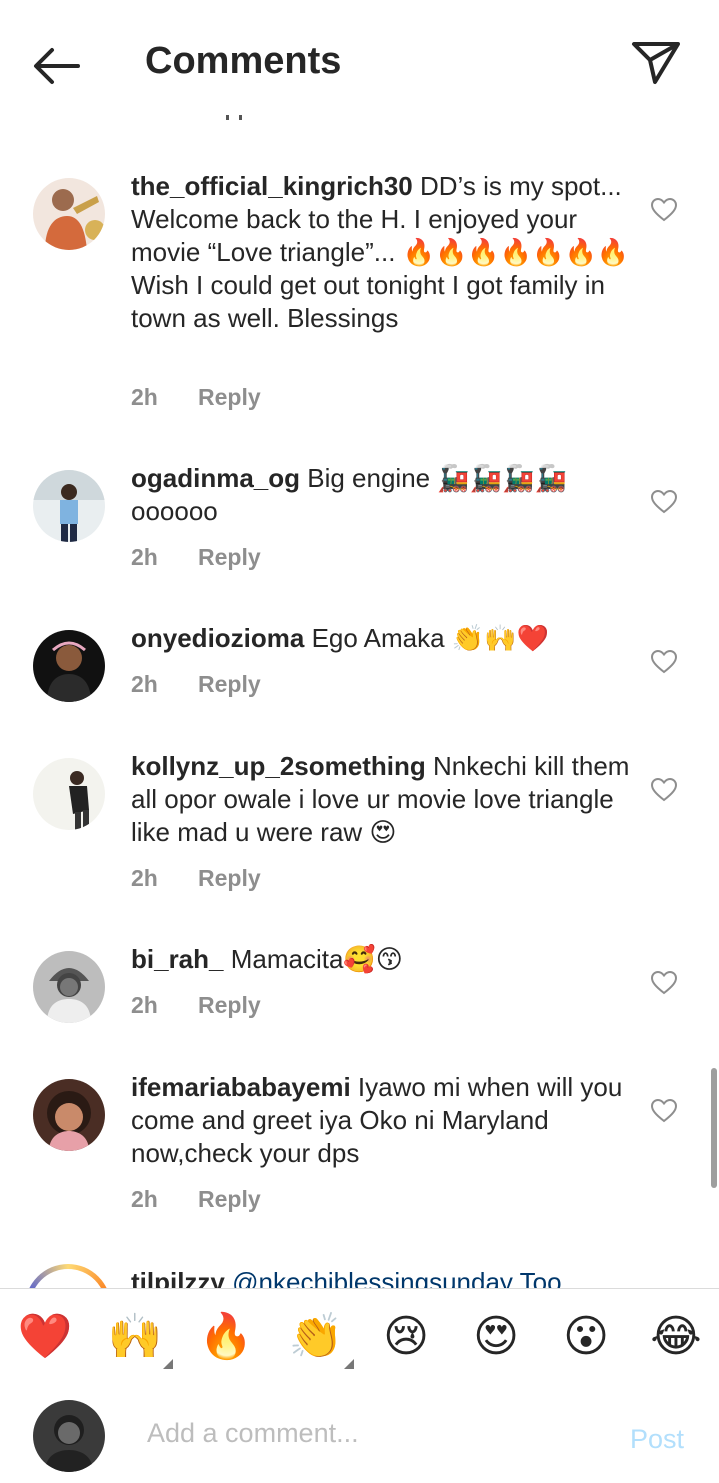 The height and width of the screenshot is (1483, 719). Describe the element at coordinates (226, 1337) in the screenshot. I see `reaction-fire: 🔥` at that location.